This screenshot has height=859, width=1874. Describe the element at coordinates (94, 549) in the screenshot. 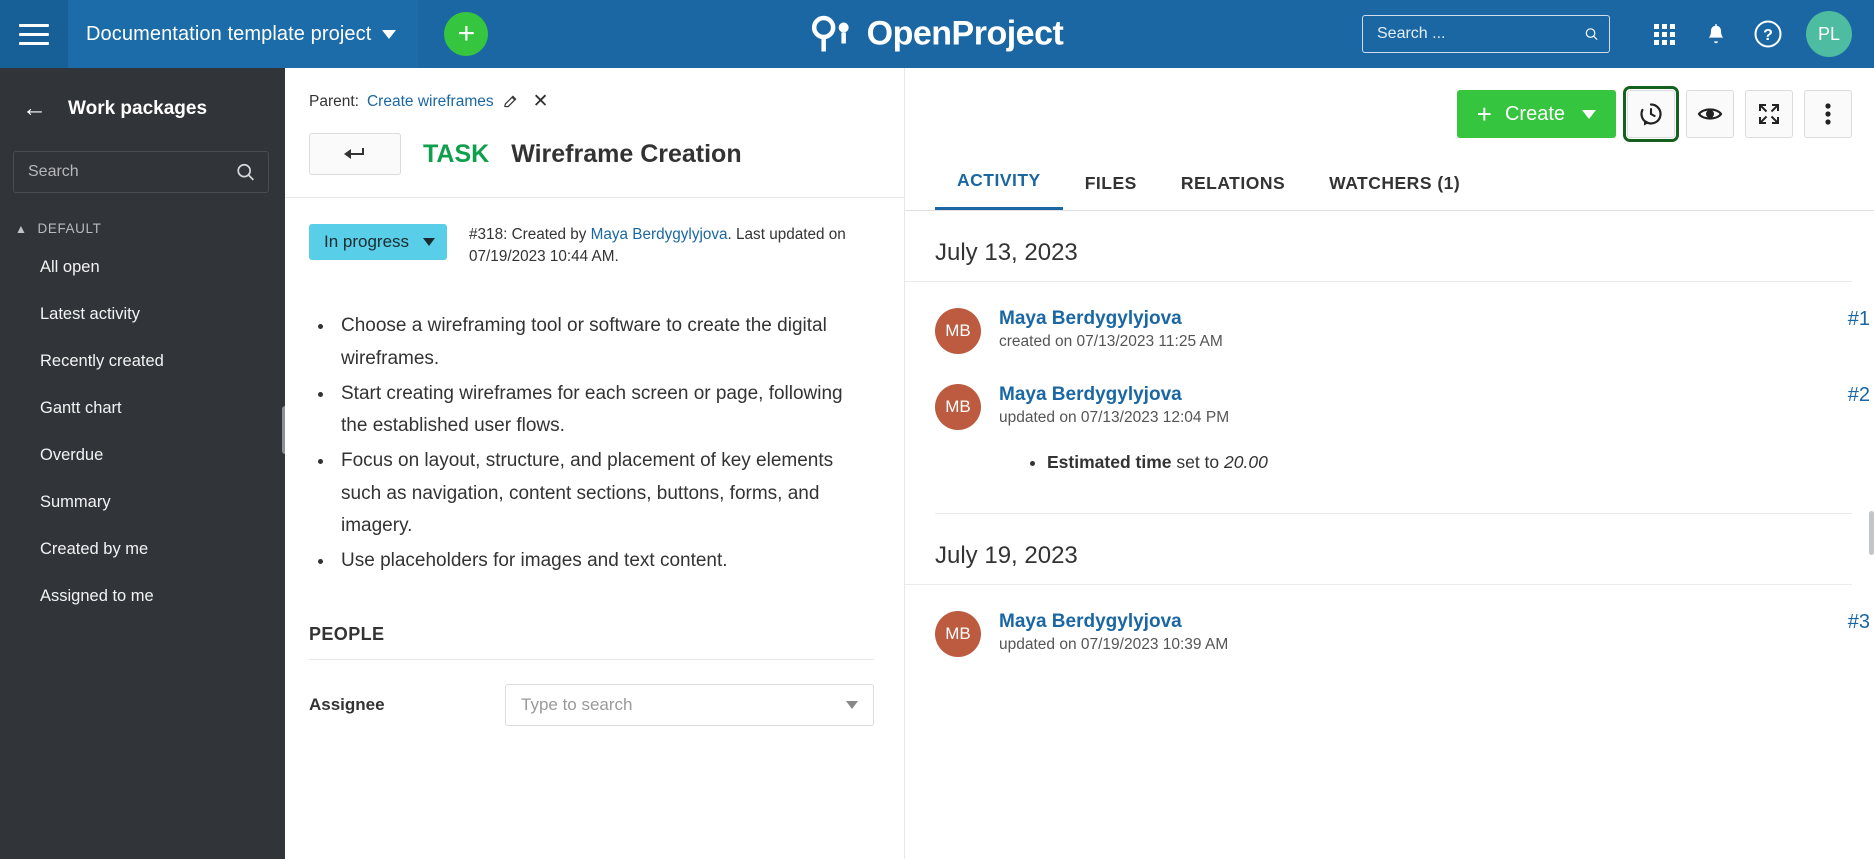

I see `sidebar-item-label: Created by me` at that location.